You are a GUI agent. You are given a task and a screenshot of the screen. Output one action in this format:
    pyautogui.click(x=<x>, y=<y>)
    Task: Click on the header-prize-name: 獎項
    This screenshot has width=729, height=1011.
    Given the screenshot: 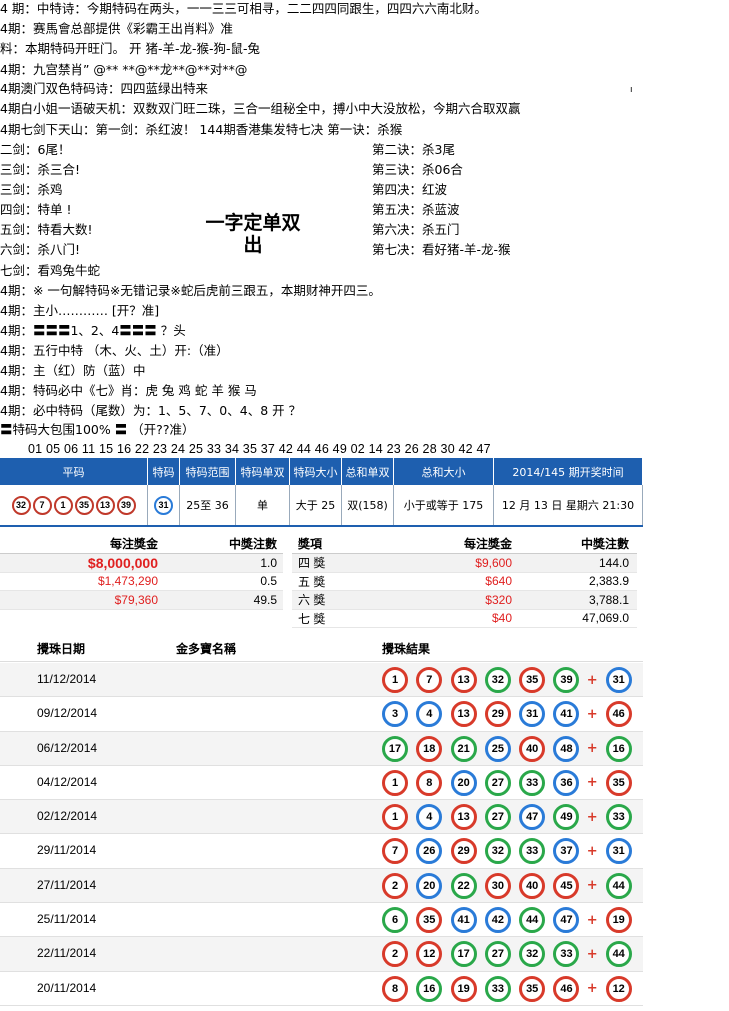 What is the action you would take?
    pyautogui.click(x=310, y=544)
    